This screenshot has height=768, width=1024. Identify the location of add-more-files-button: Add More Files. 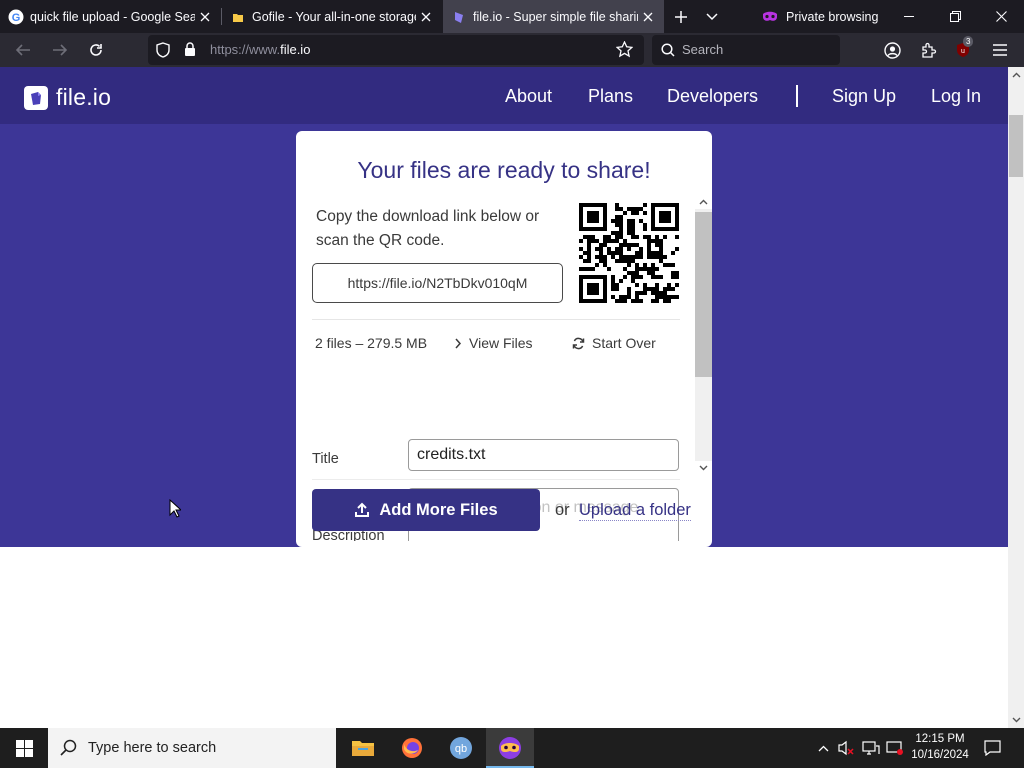
(426, 510).